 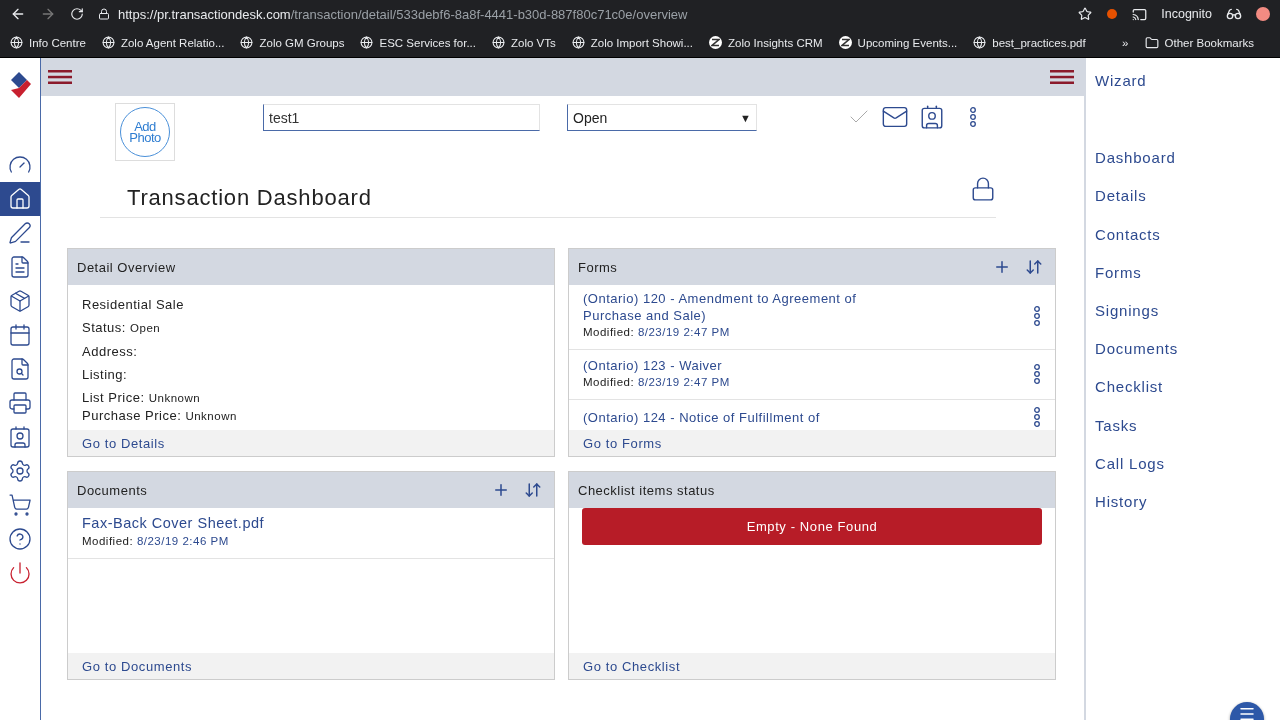 I want to click on lock-button, so click(x=983, y=189).